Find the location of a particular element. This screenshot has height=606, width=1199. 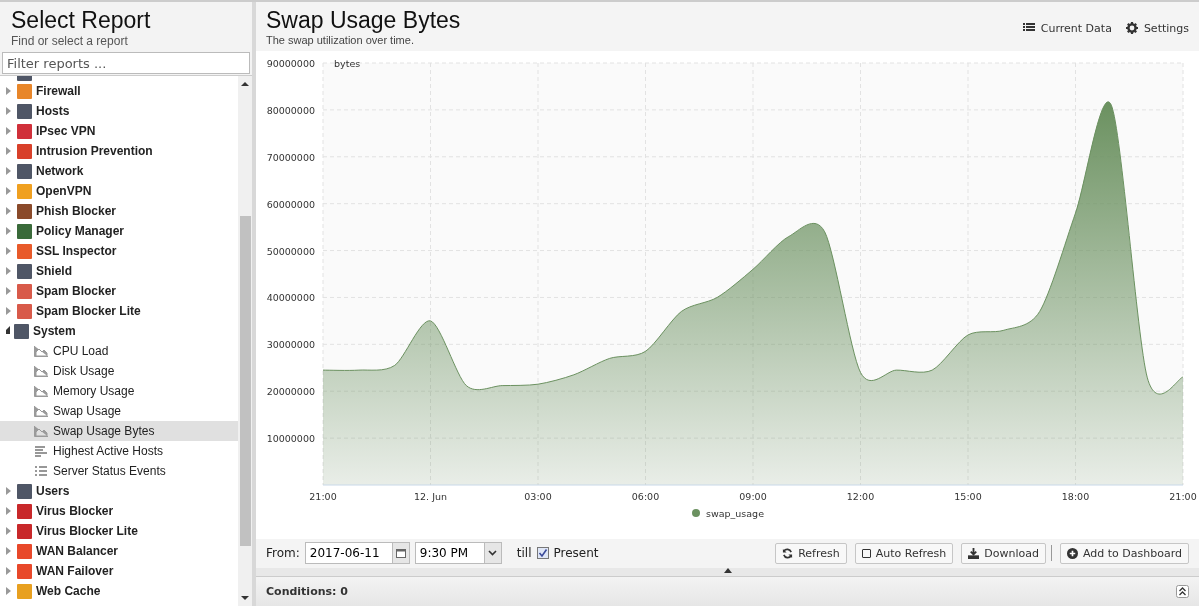

x-axis-label: 09:00 is located at coordinates (753, 496).